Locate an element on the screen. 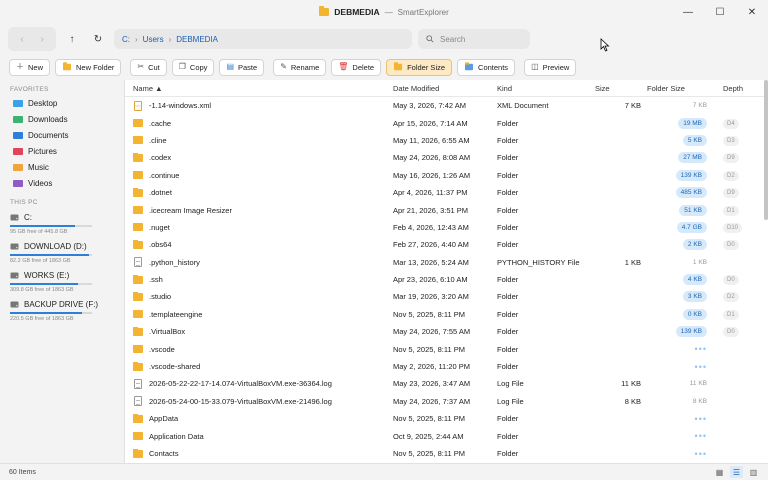 The width and height of the screenshot is (768, 480). depth-badge: D9 is located at coordinates (731, 158).